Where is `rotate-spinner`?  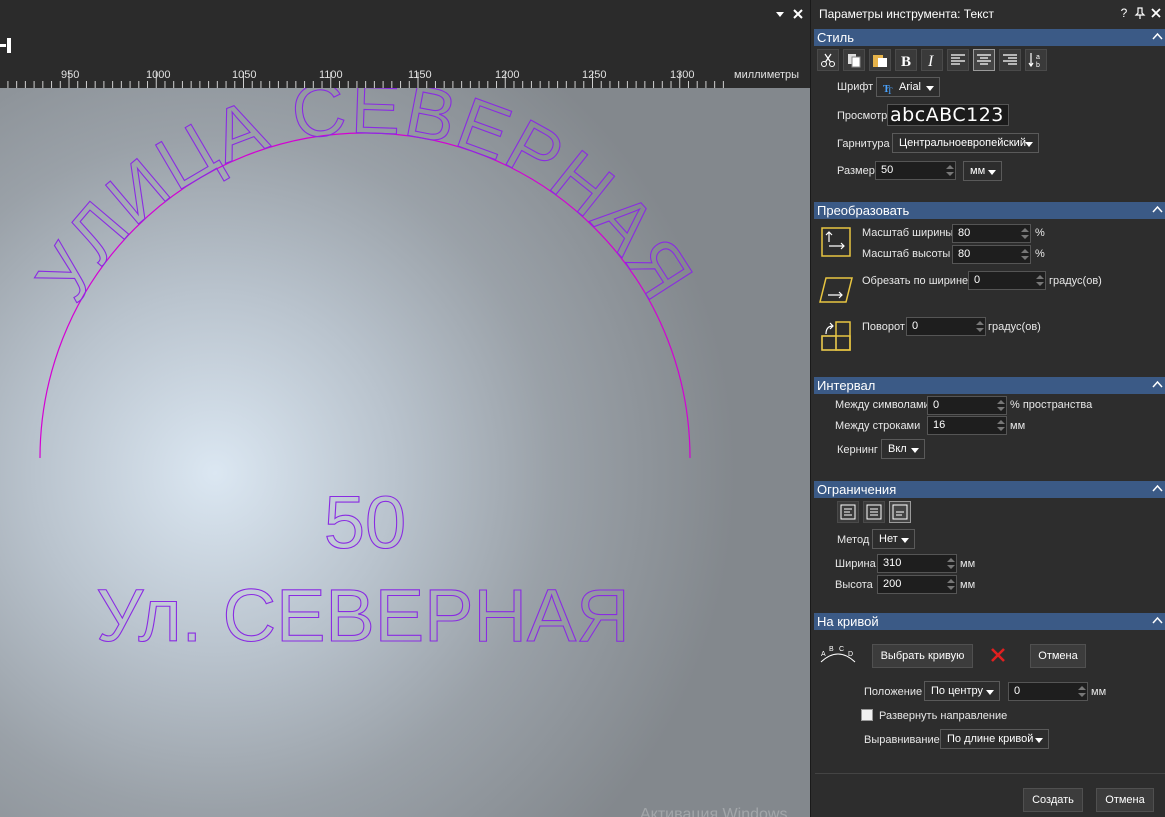
rotate-spinner is located at coordinates (979, 326).